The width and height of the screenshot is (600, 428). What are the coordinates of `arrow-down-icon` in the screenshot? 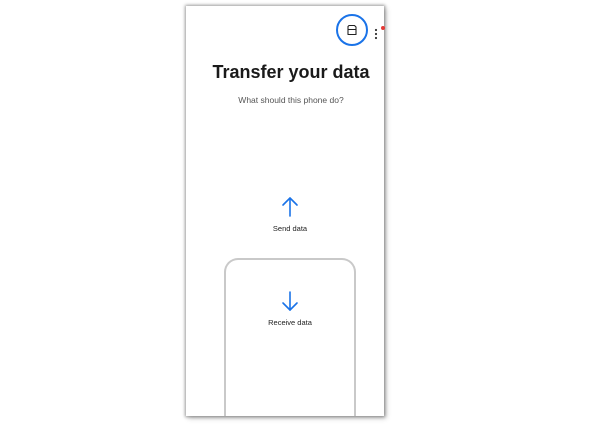 It's located at (290, 301).